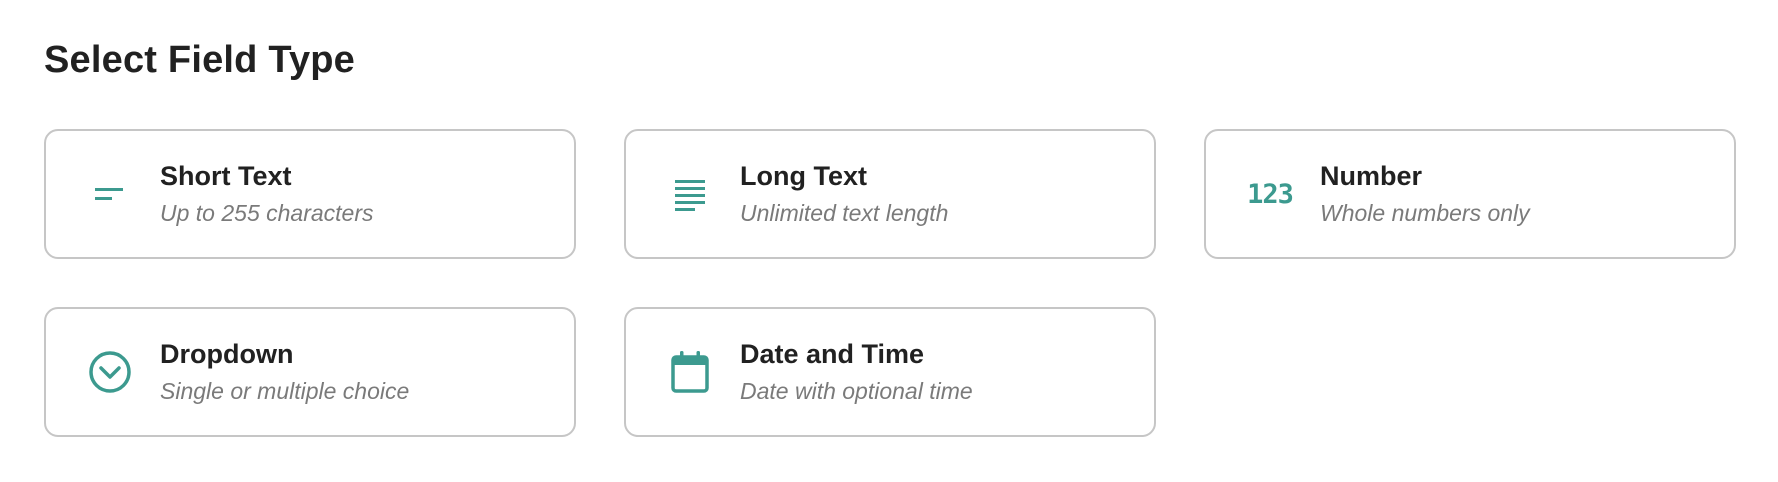 This screenshot has width=1778, height=482. I want to click on card-subtitle: Up to 255 characters, so click(267, 213).